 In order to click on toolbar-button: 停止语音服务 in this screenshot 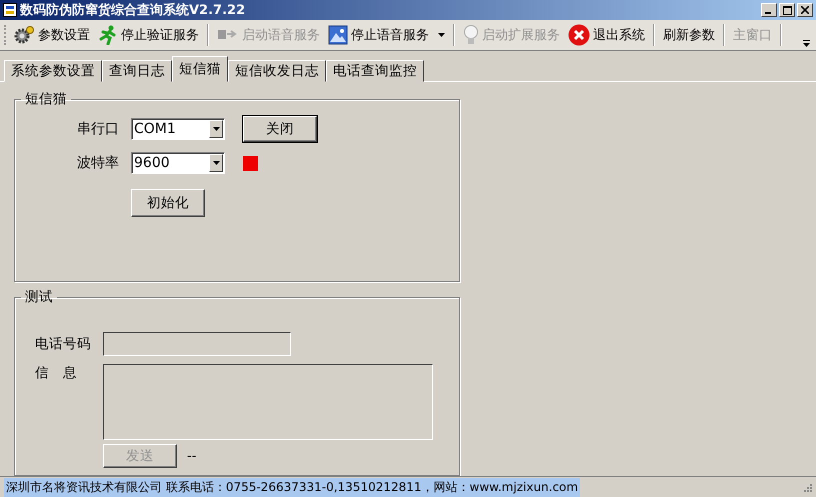, I will do `click(386, 35)`.